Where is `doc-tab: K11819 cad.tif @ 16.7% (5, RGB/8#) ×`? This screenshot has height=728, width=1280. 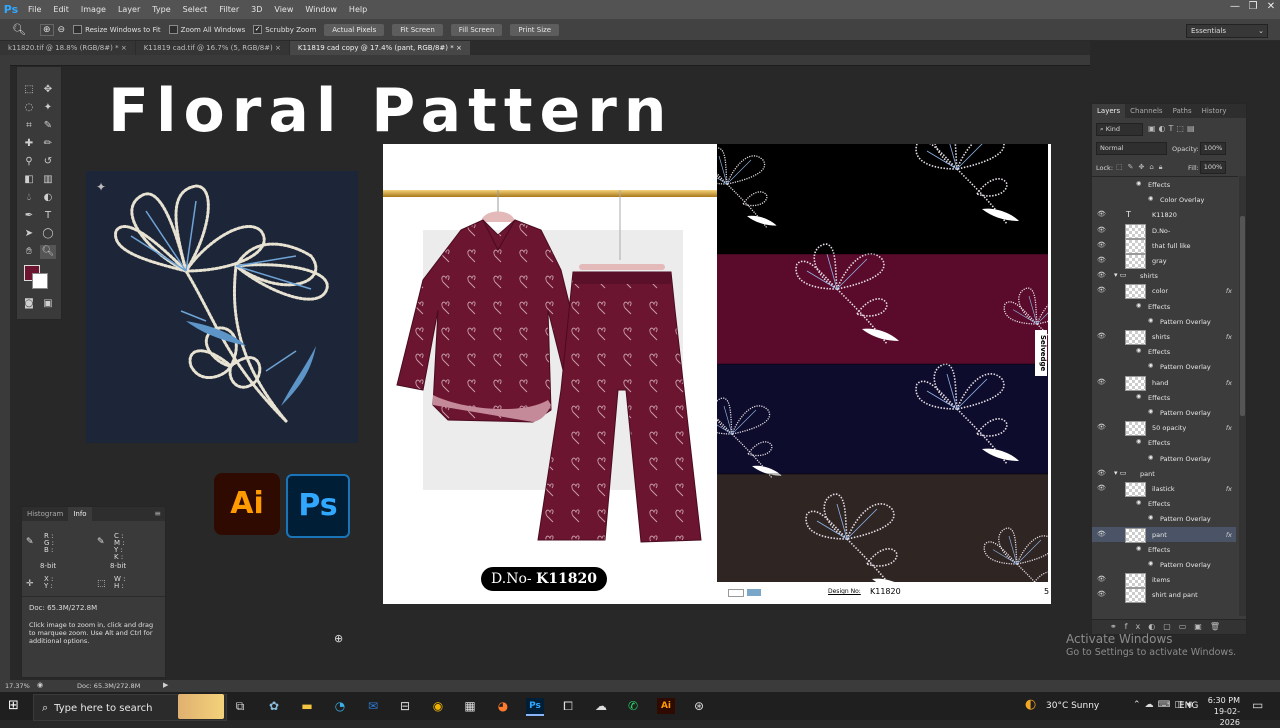 doc-tab: K11819 cad.tif @ 16.7% (5, RGB/8#) × is located at coordinates (212, 48).